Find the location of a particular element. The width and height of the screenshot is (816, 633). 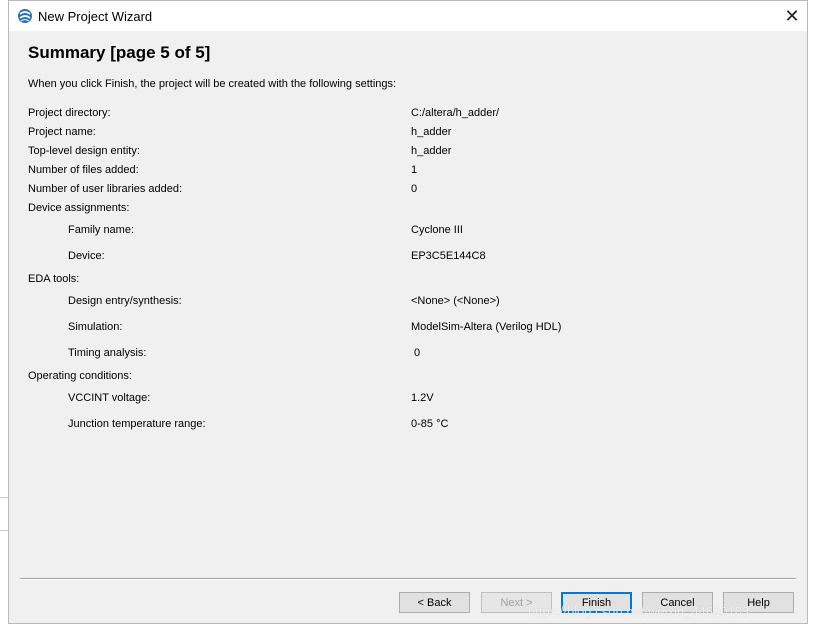

window-title: New Project Wizard is located at coordinates (95, 16).